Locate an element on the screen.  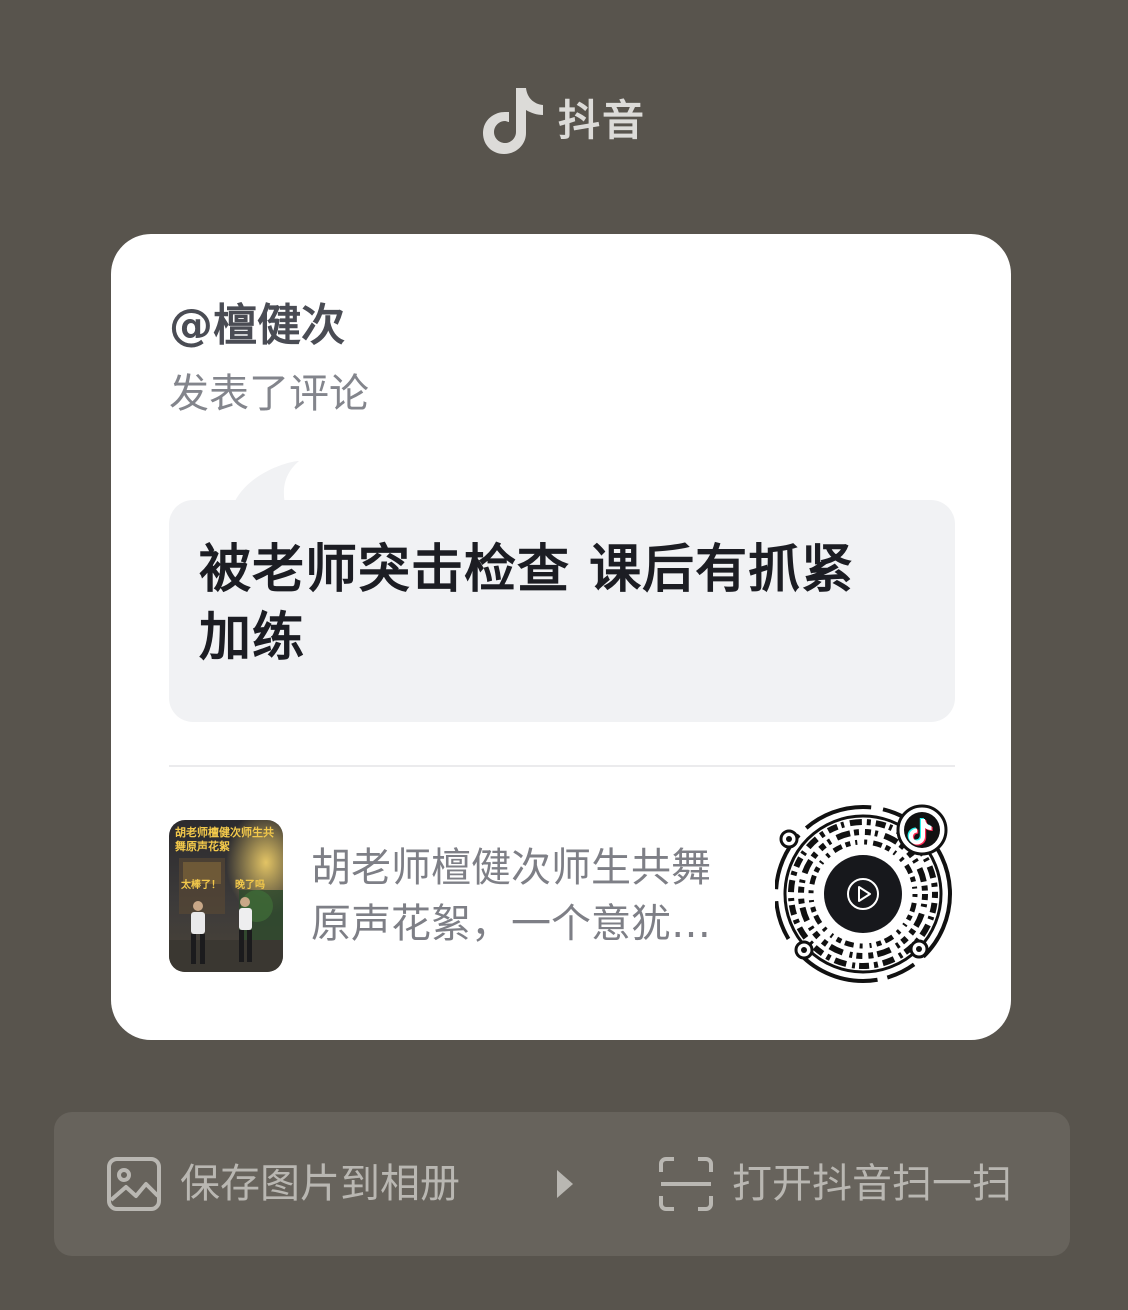
triangle-right-icon is located at coordinates (565, 1184).